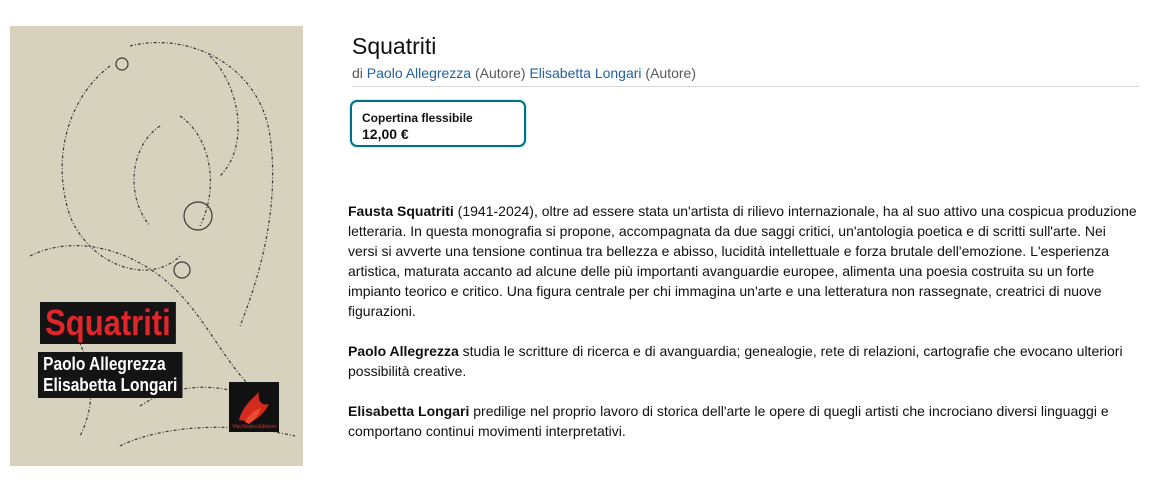  I want to click on format-price: 12,00 €, so click(385, 134).